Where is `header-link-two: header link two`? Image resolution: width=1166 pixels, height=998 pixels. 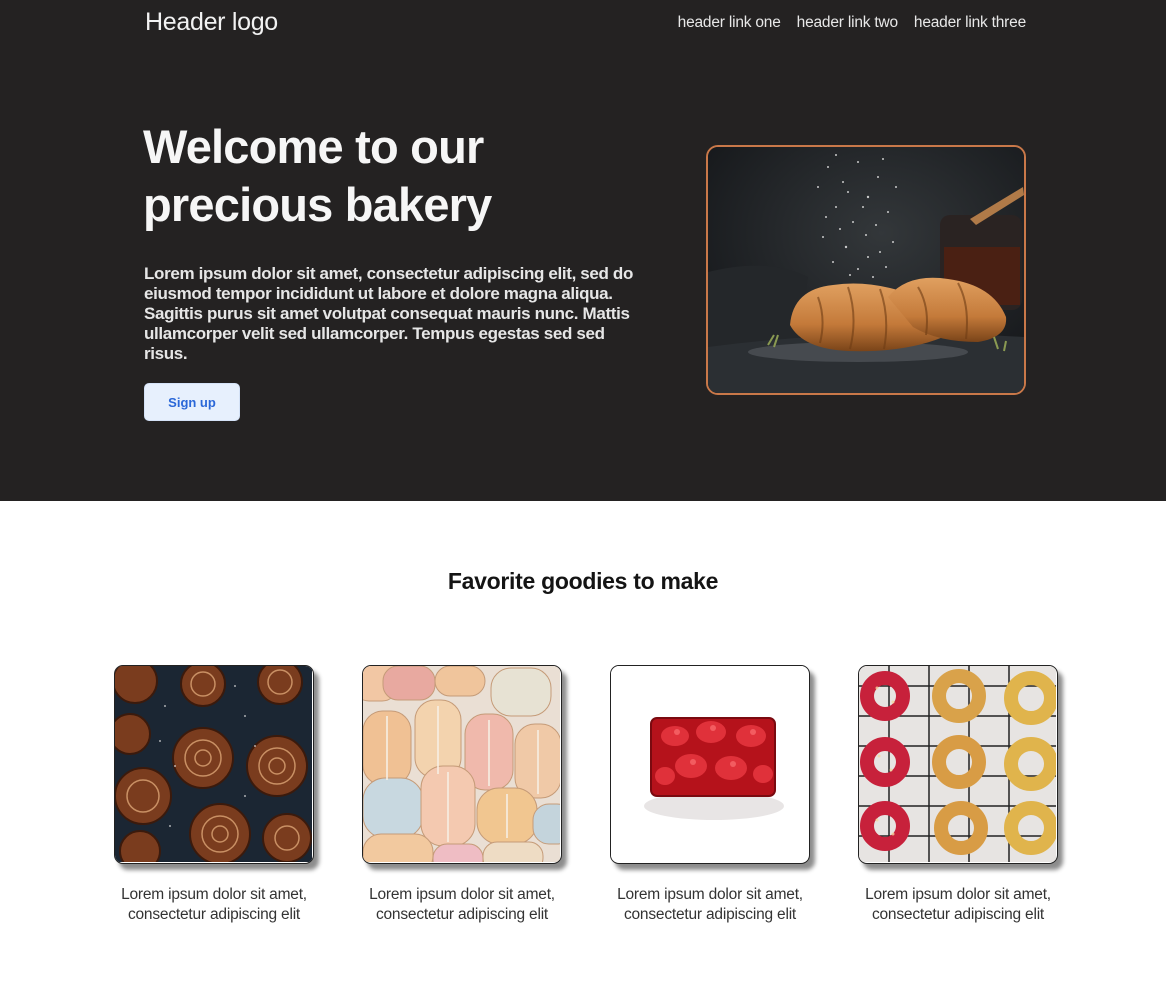 header-link-two: header link two is located at coordinates (847, 23).